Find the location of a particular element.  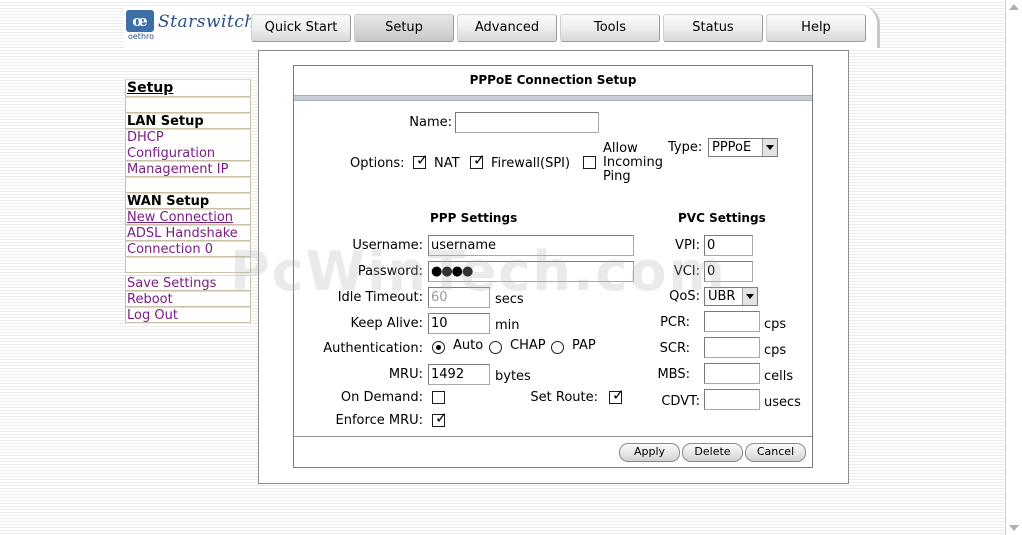

sidebar-header-wan: WAN Setup is located at coordinates (188, 201).